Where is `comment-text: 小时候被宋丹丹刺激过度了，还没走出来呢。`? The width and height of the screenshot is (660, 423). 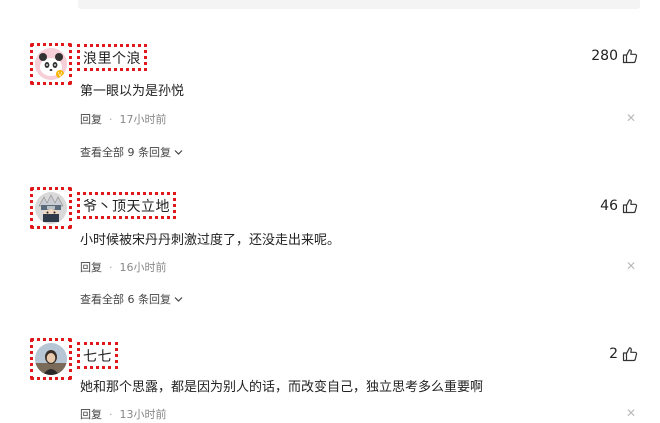
comment-text: 小时候被宋丹丹刺激过度了，还没走出来呢。 is located at coordinates (210, 240).